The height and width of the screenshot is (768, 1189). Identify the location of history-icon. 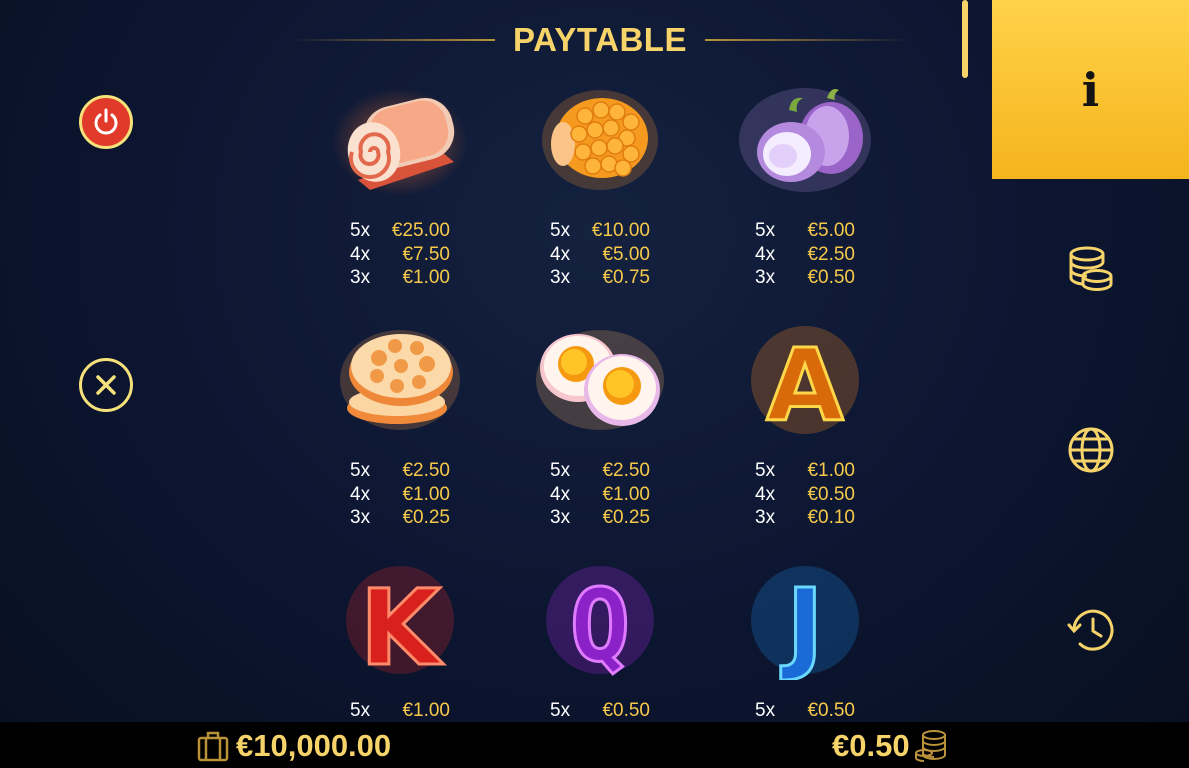
(1090, 630).